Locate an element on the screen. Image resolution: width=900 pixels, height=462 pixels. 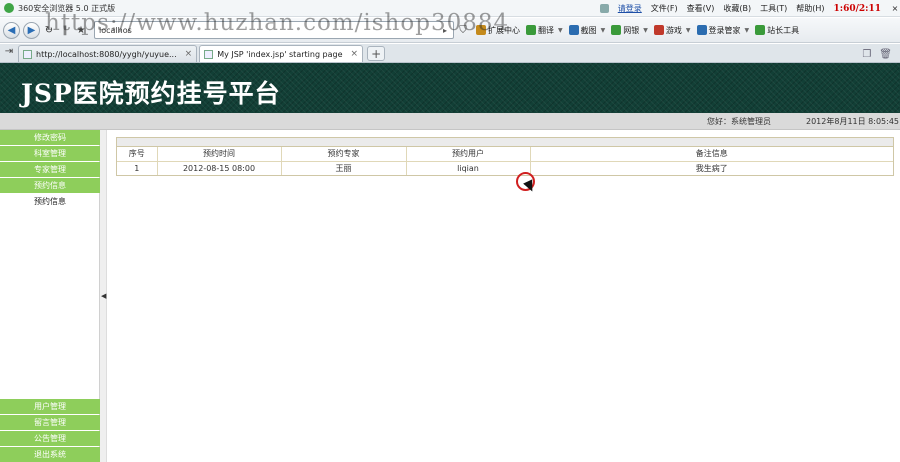
favorite-button: ★ is located at coordinates (81, 30).